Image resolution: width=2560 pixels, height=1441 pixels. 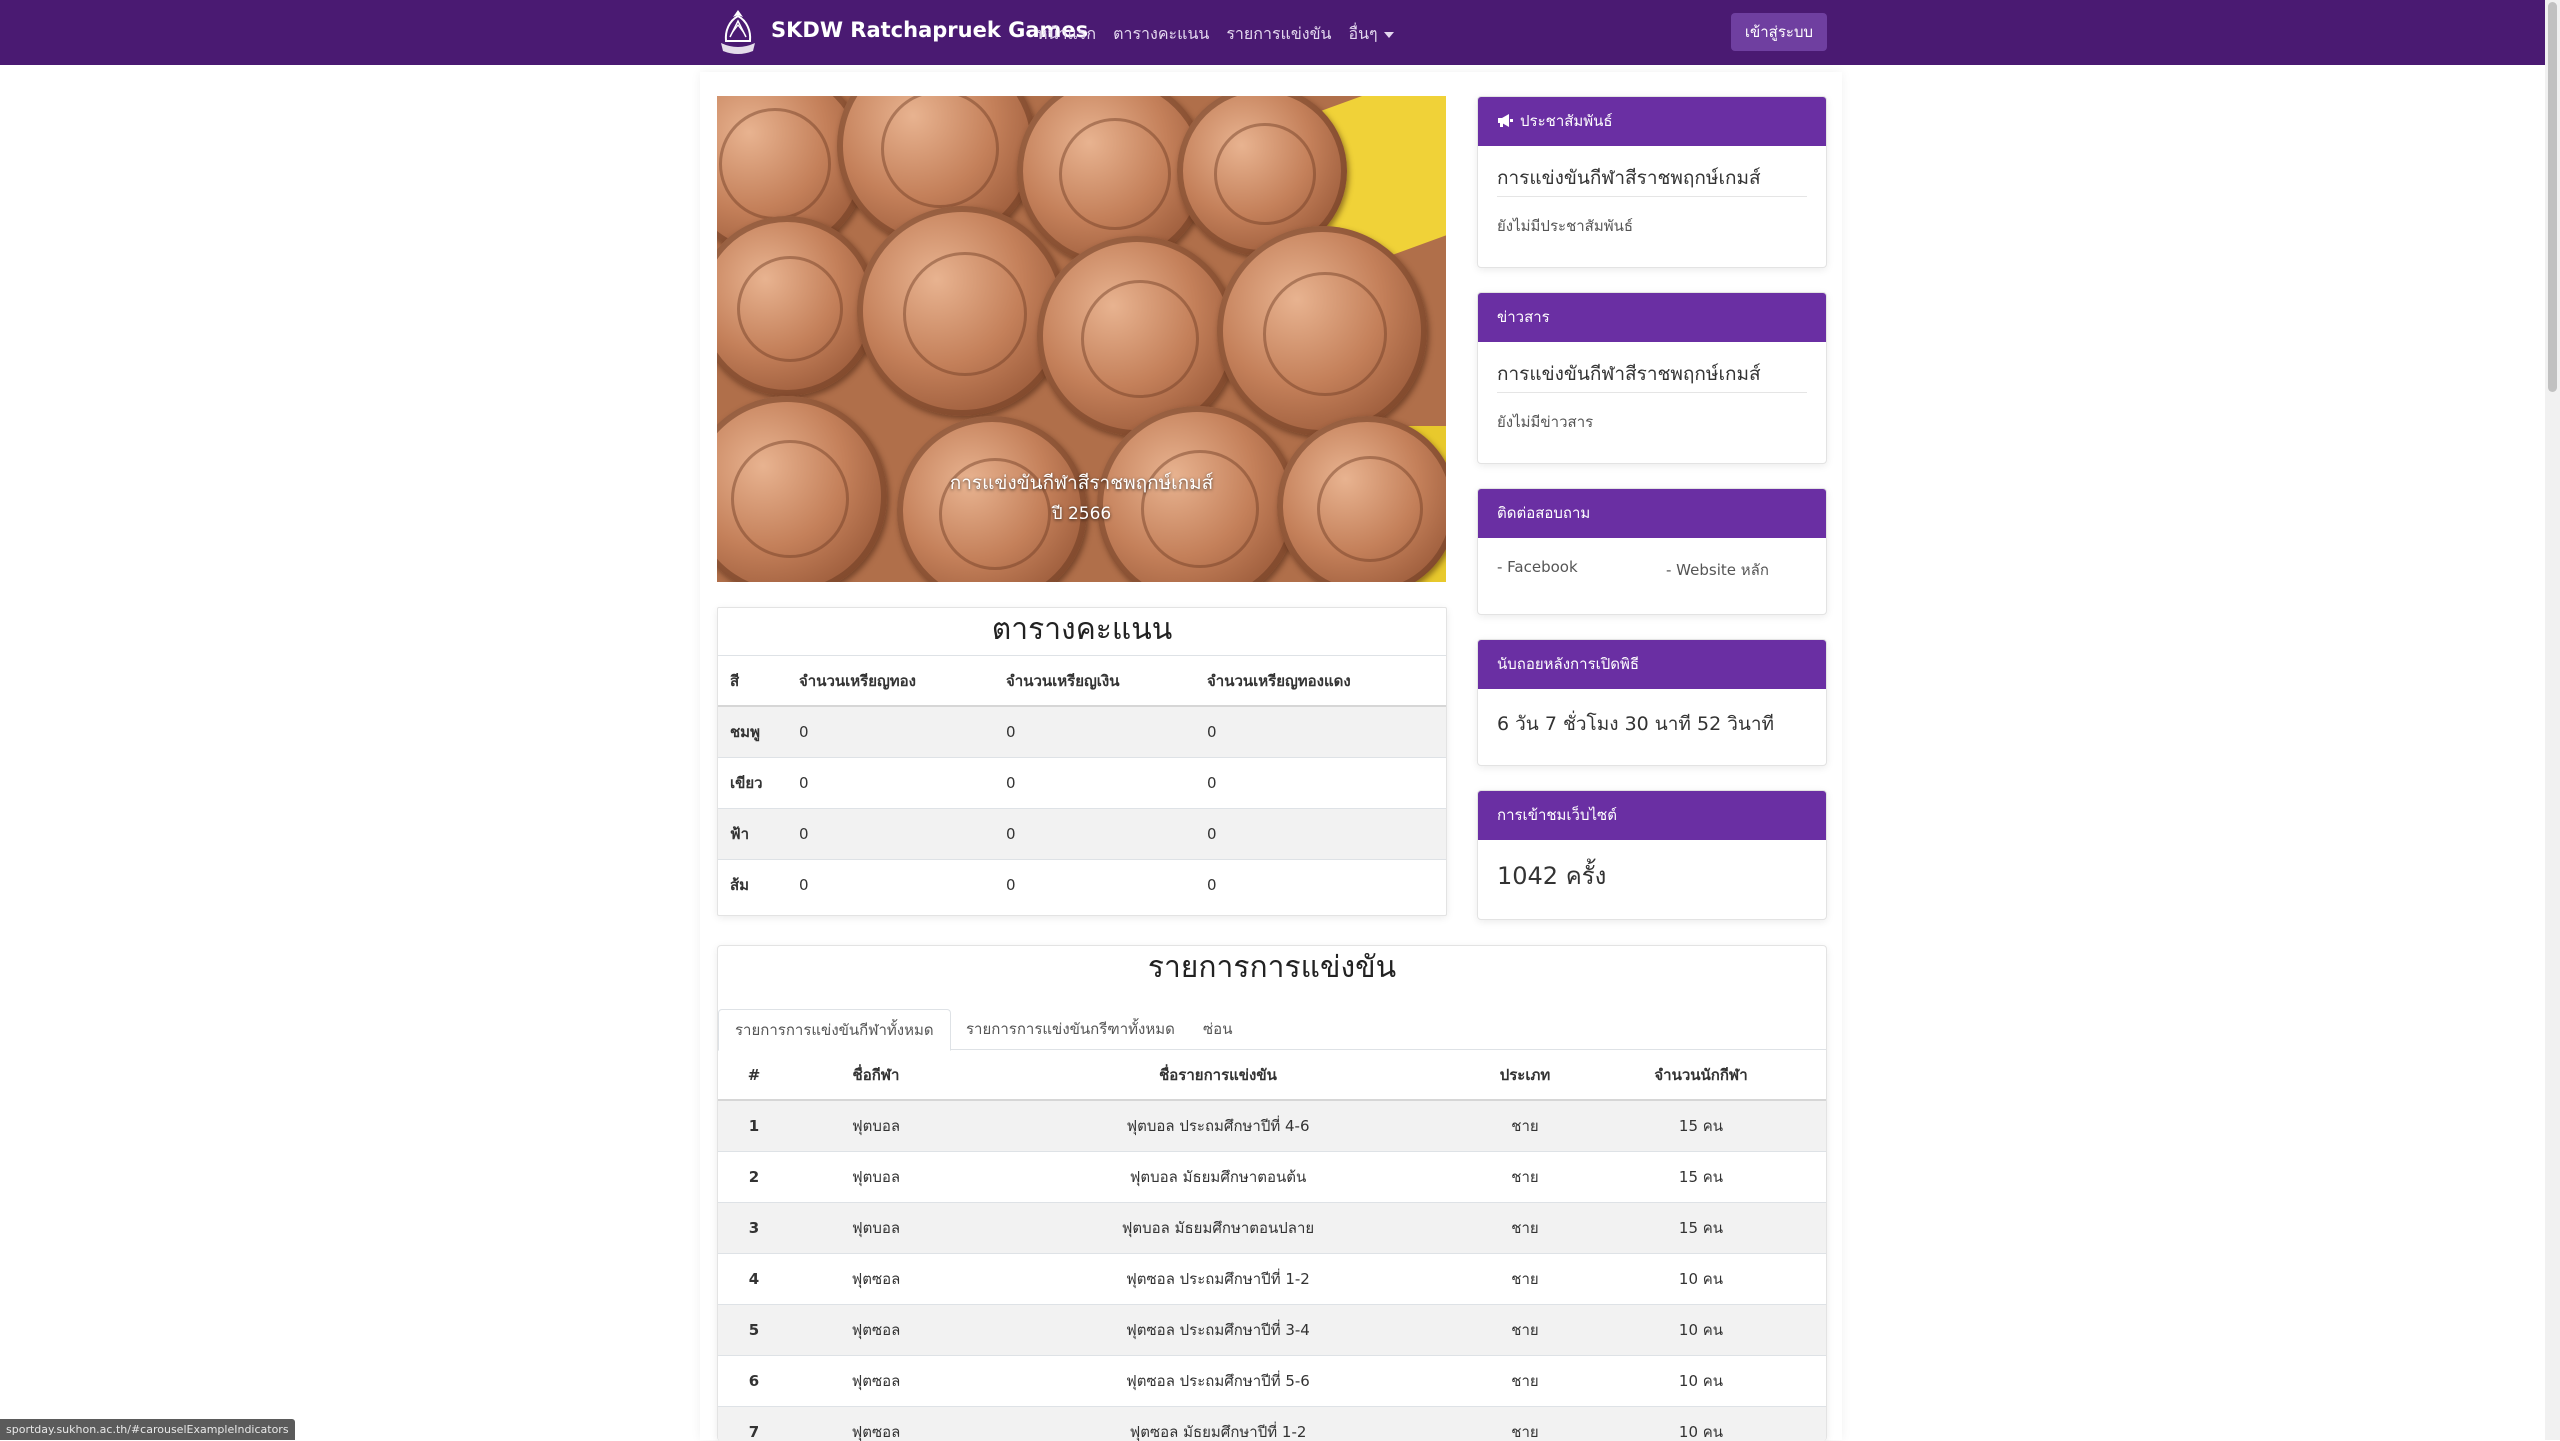 I want to click on team-name: เขียว, so click(x=758, y=783).